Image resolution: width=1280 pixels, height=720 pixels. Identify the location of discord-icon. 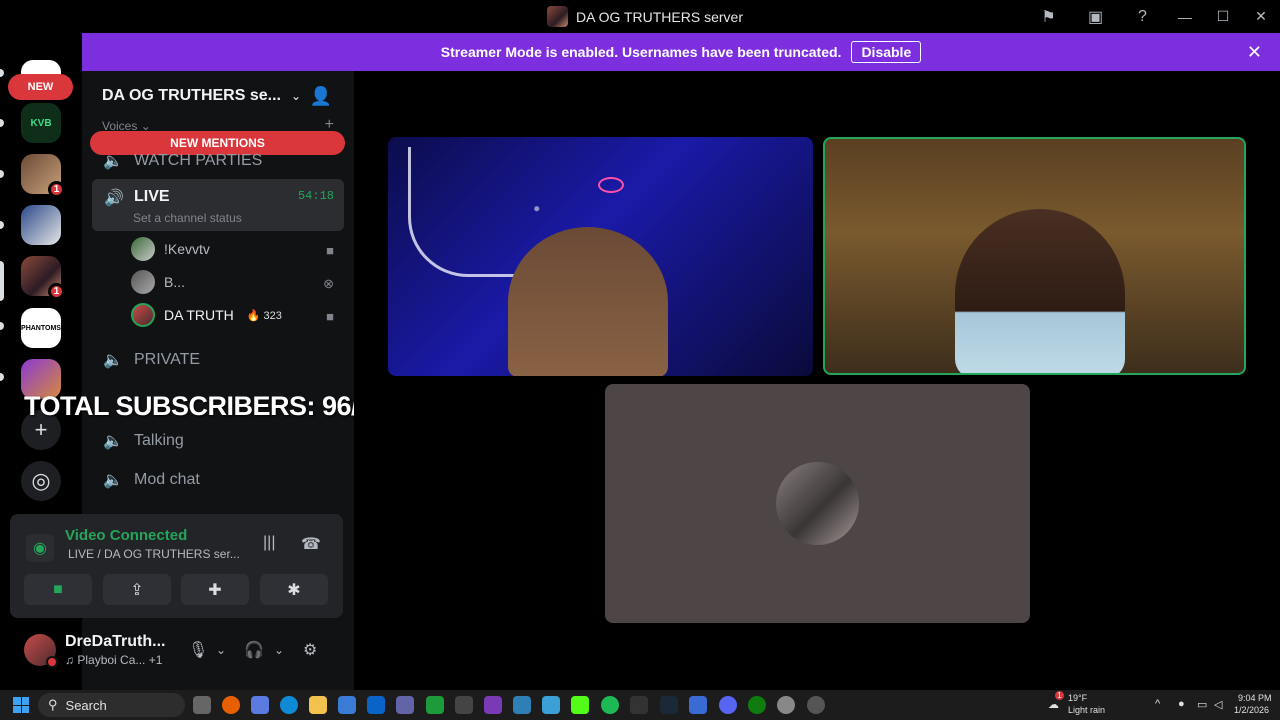
(728, 705).